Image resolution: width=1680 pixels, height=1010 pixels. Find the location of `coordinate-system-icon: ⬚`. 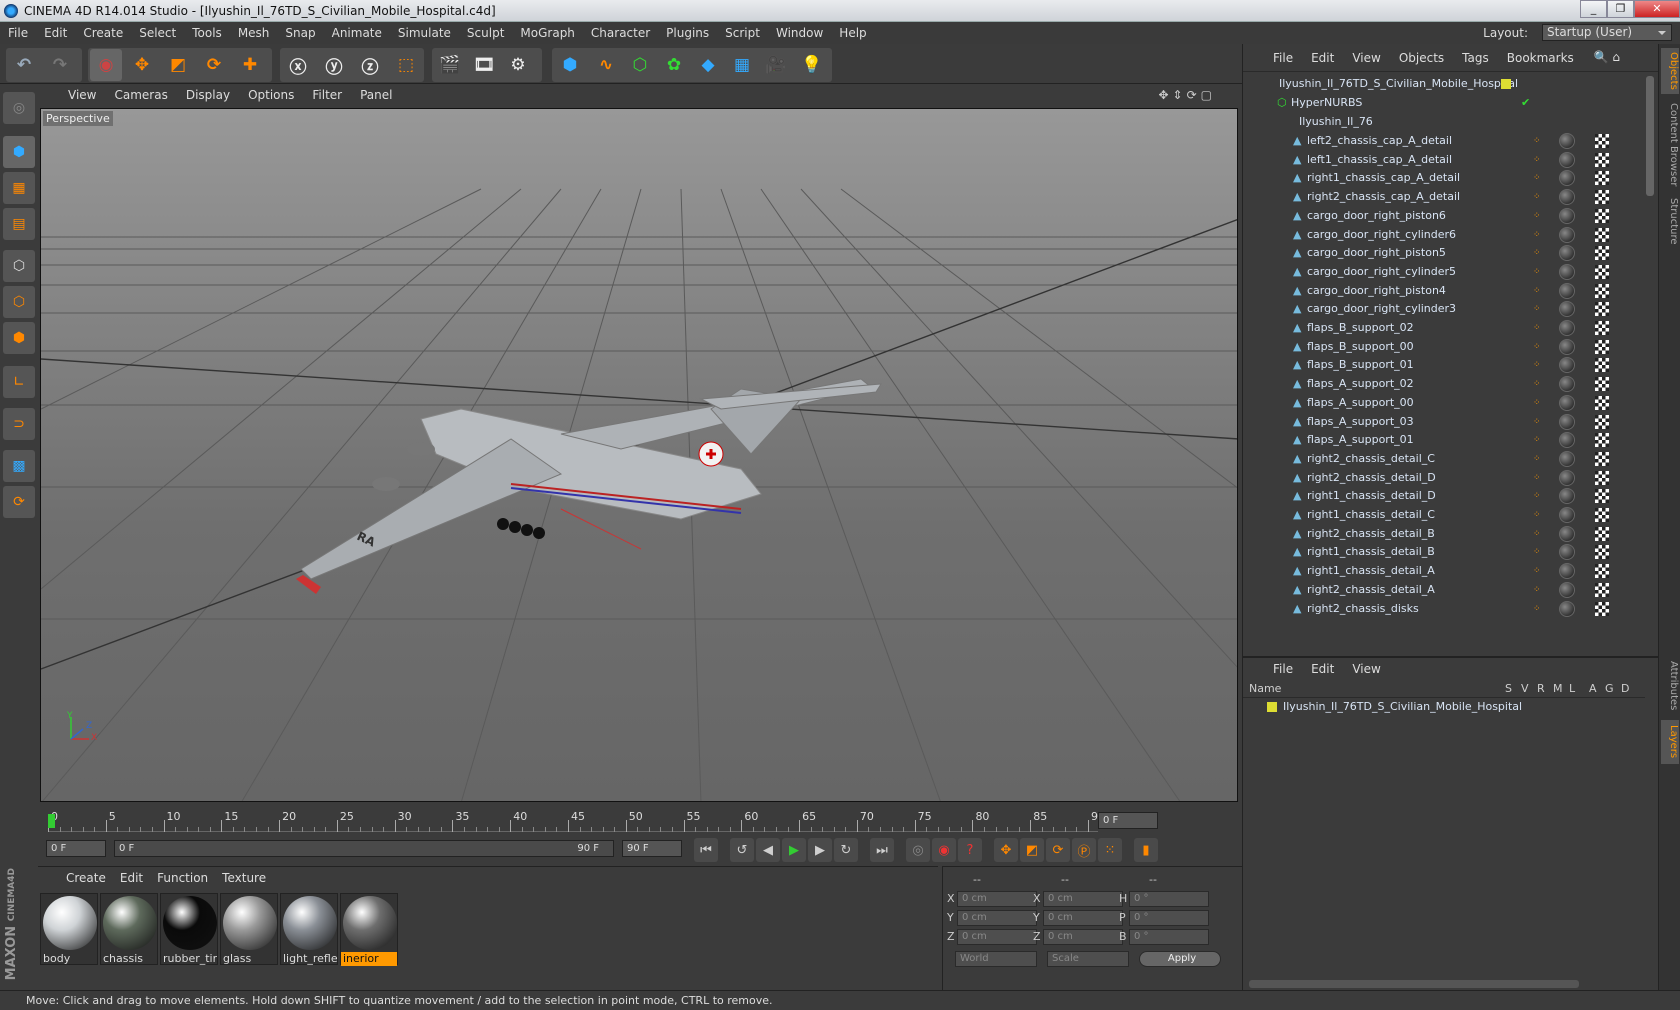

coordinate-system-icon: ⬚ is located at coordinates (406, 65).